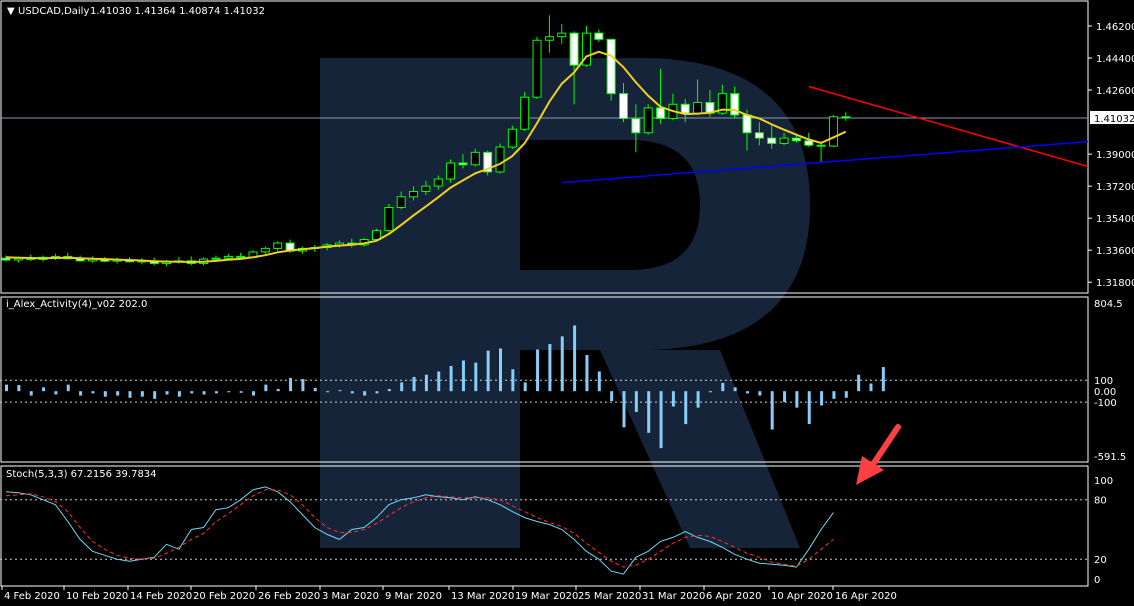 The width and height of the screenshot is (1134, 606). Describe the element at coordinates (482, 596) in the screenshot. I see `x-tick-label: 13 Mar 2020` at that location.